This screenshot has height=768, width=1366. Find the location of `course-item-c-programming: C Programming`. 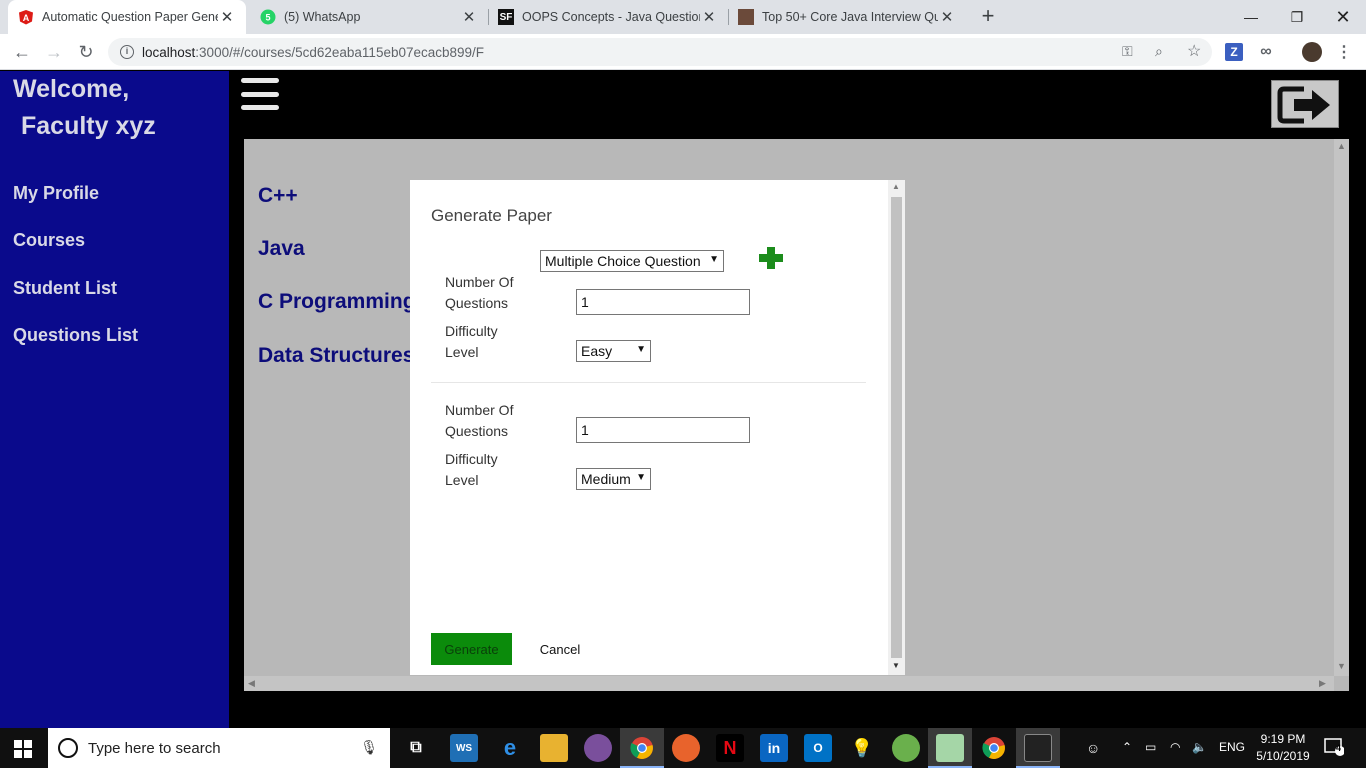

course-item-c-programming: C Programming is located at coordinates (337, 302).